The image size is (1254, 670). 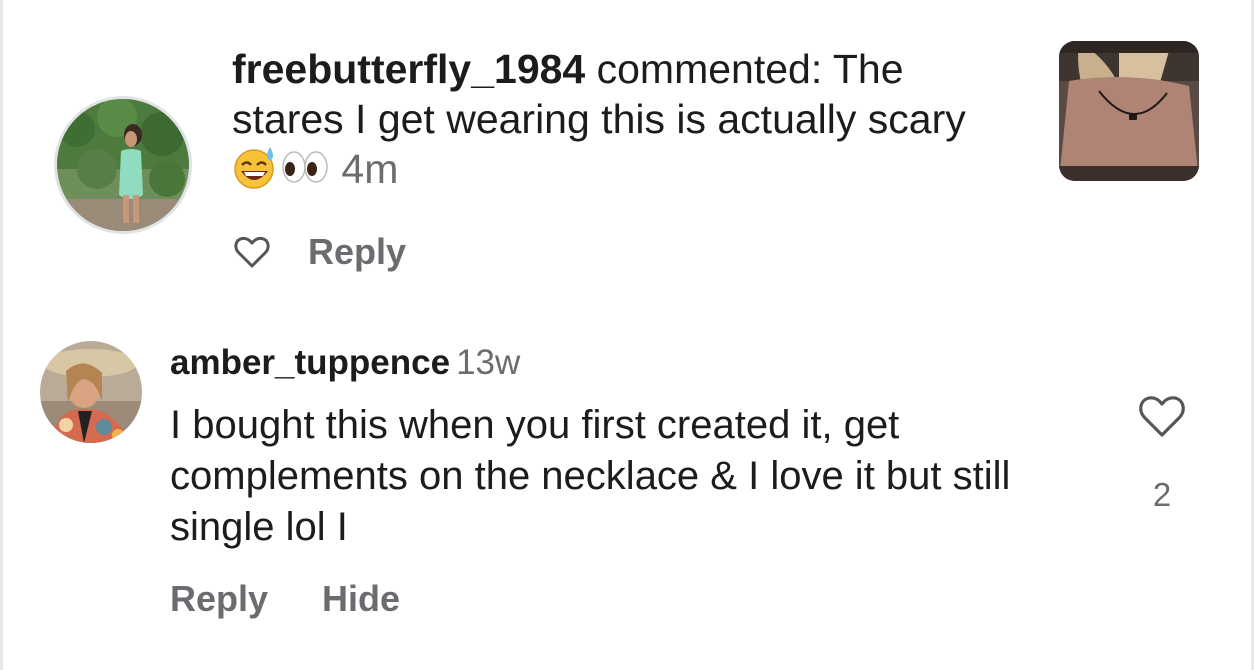 I want to click on commenter-photo, so click(x=91, y=392).